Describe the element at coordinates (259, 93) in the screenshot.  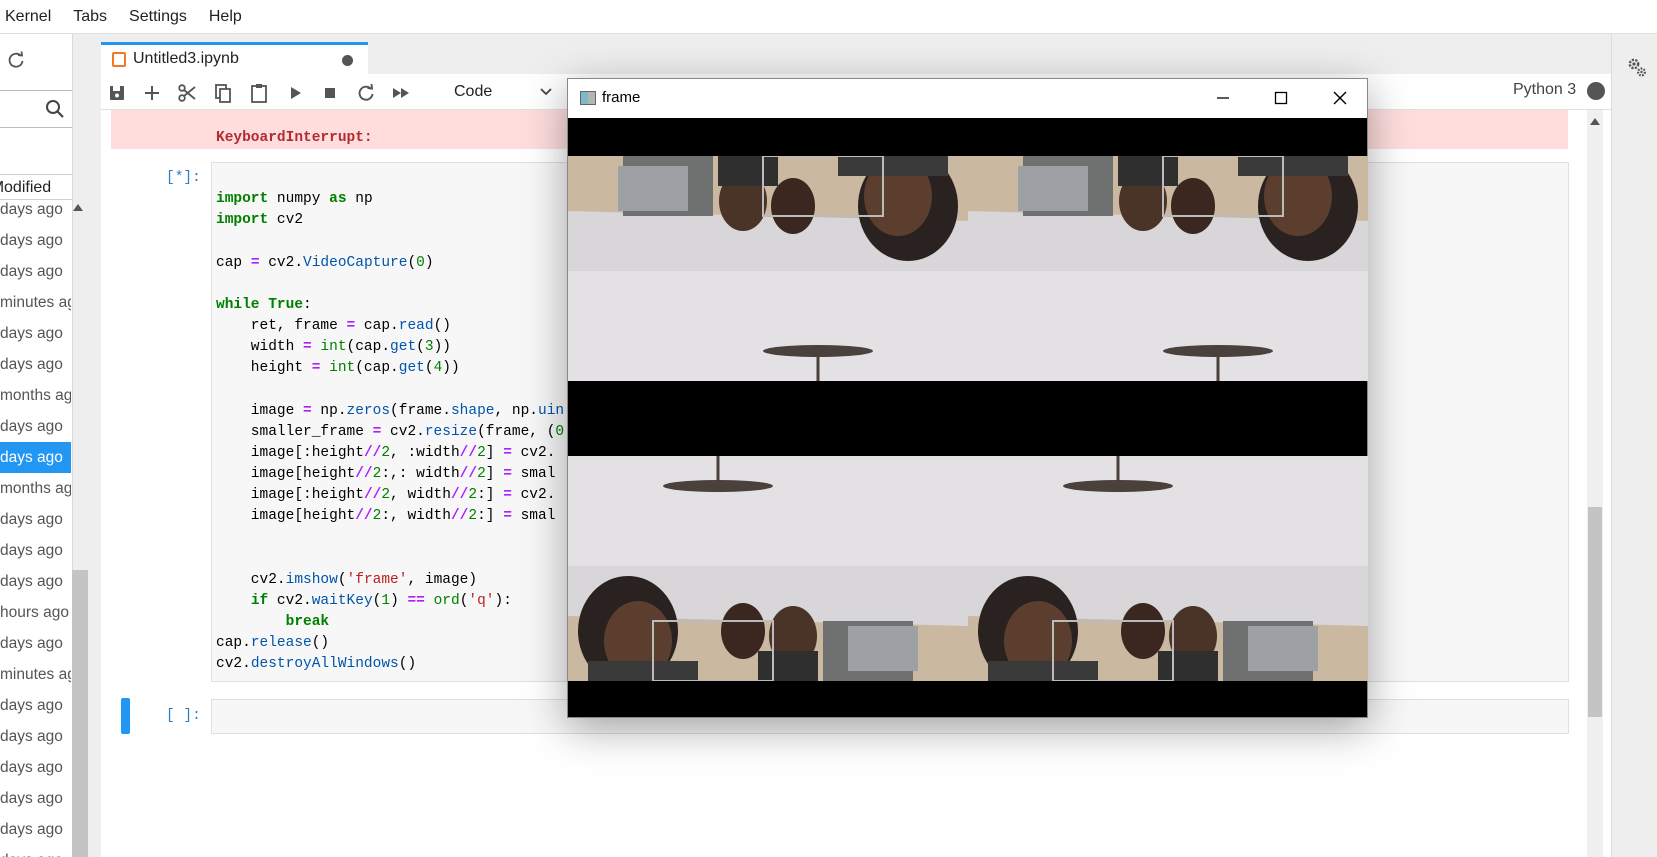
I see `paste-icon` at that location.